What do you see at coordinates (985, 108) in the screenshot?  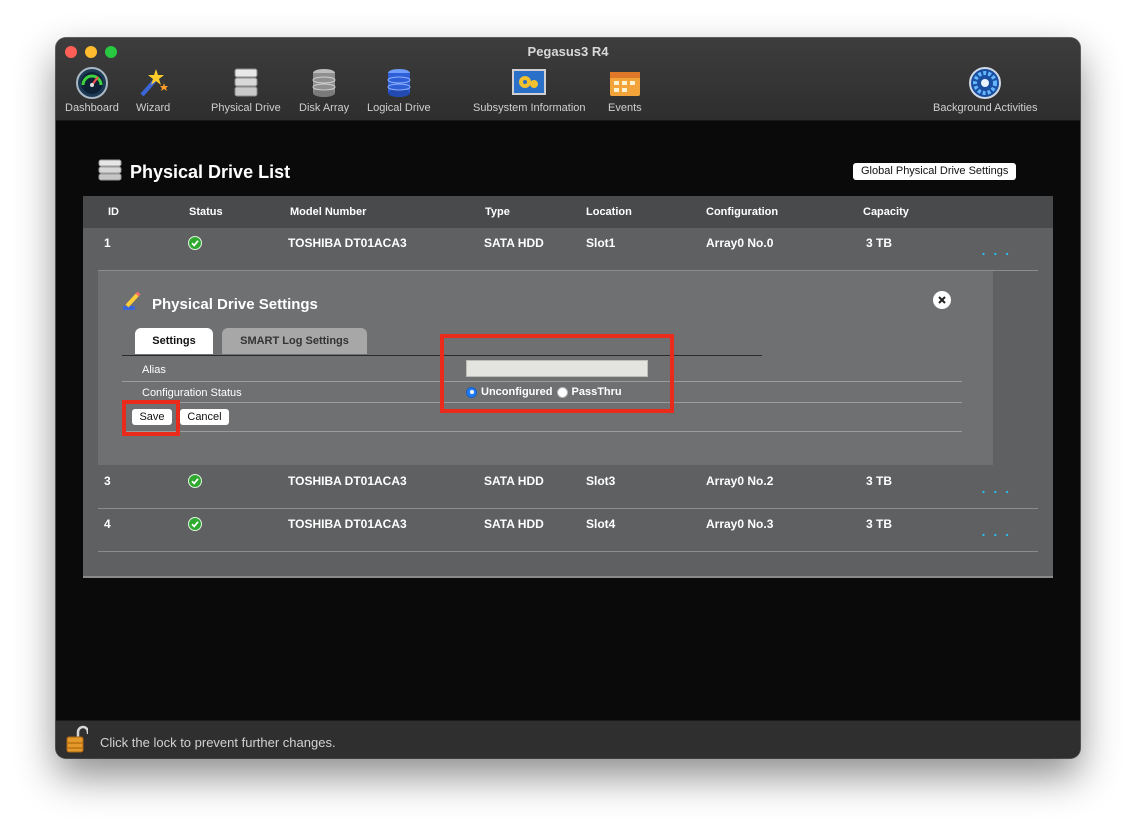 I see `toolbar-background-activities-label: Background Activities` at bounding box center [985, 108].